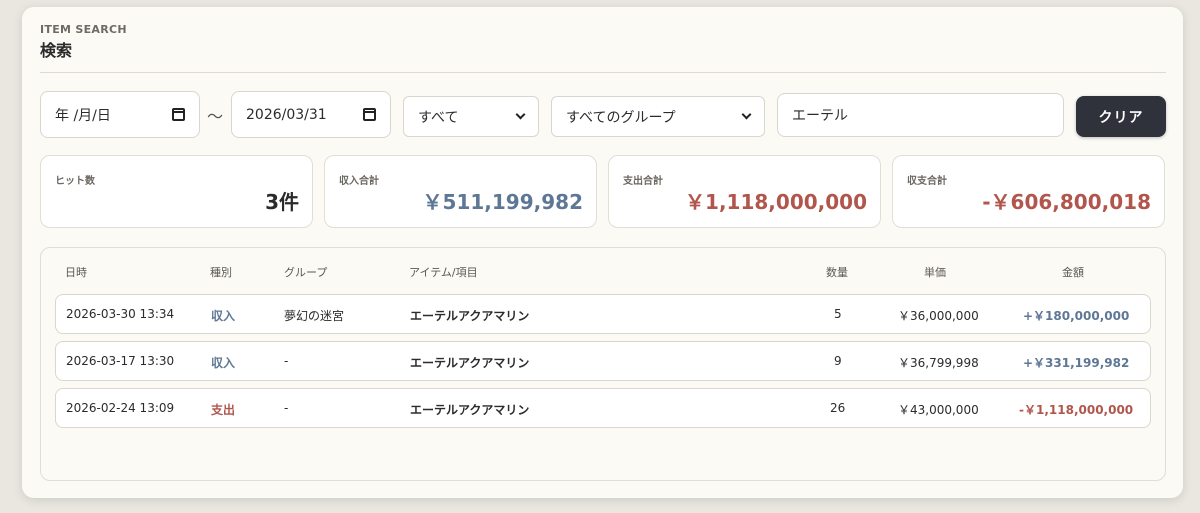 The width and height of the screenshot is (1200, 513). Describe the element at coordinates (1121, 116) in the screenshot. I see `clear-button: クリア` at that location.